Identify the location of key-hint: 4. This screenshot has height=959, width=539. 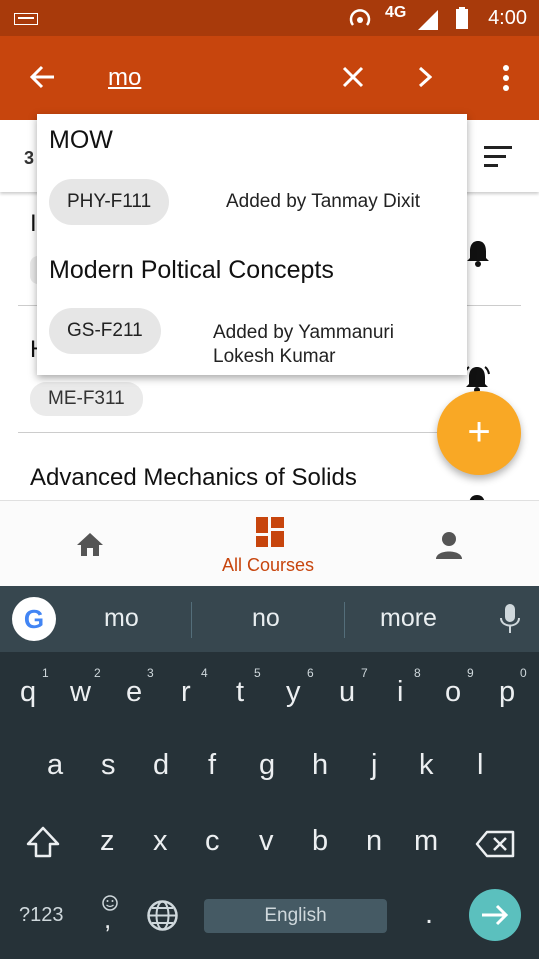
(204, 673).